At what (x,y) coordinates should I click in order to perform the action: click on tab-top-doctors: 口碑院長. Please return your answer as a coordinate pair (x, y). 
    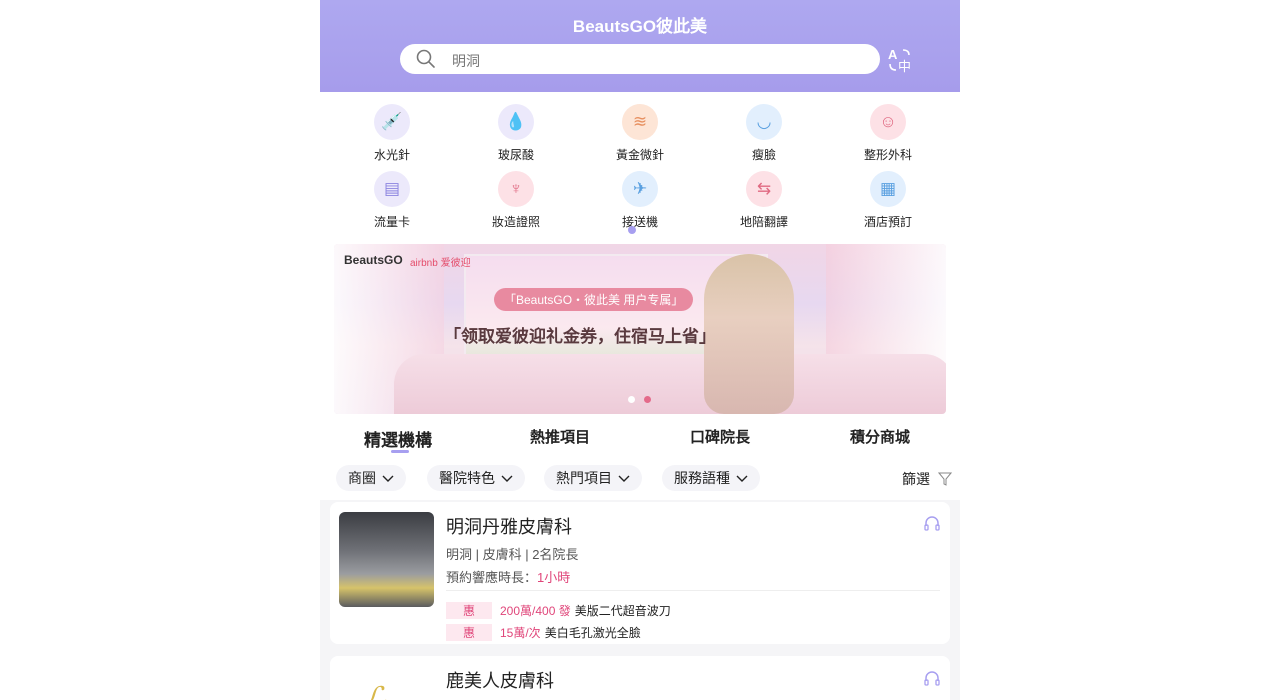
    Looking at the image, I should click on (720, 436).